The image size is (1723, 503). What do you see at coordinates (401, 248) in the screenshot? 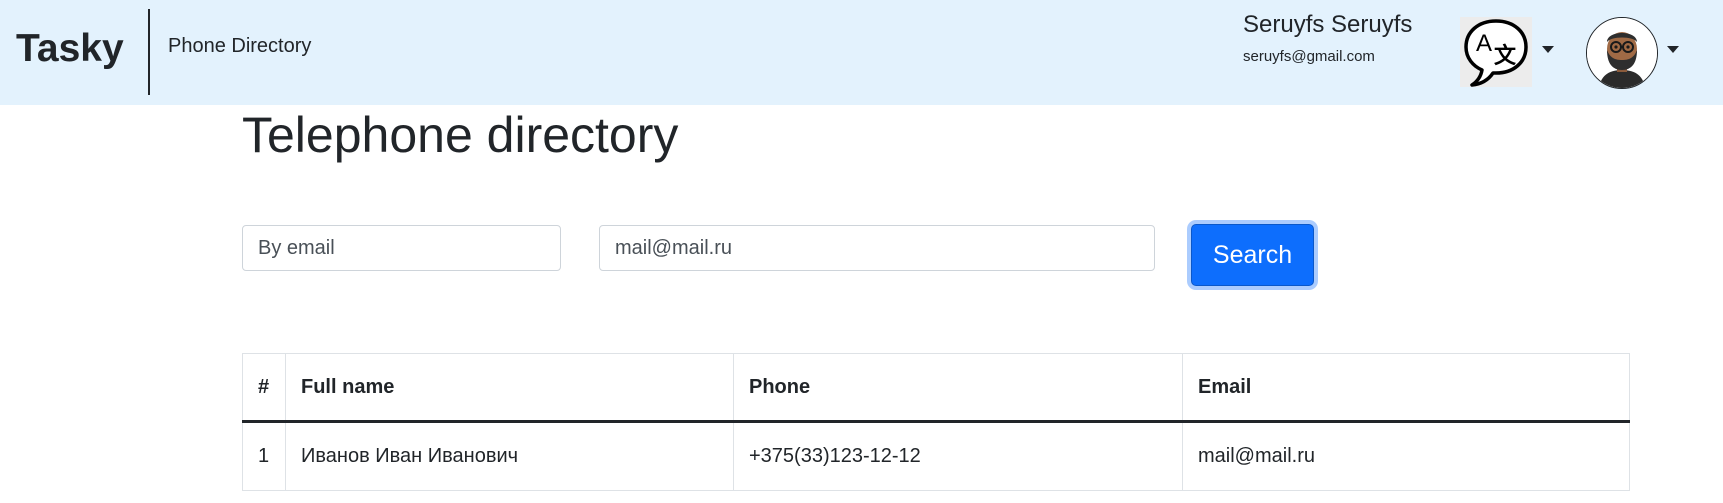
I see `search-filter-select: By email` at bounding box center [401, 248].